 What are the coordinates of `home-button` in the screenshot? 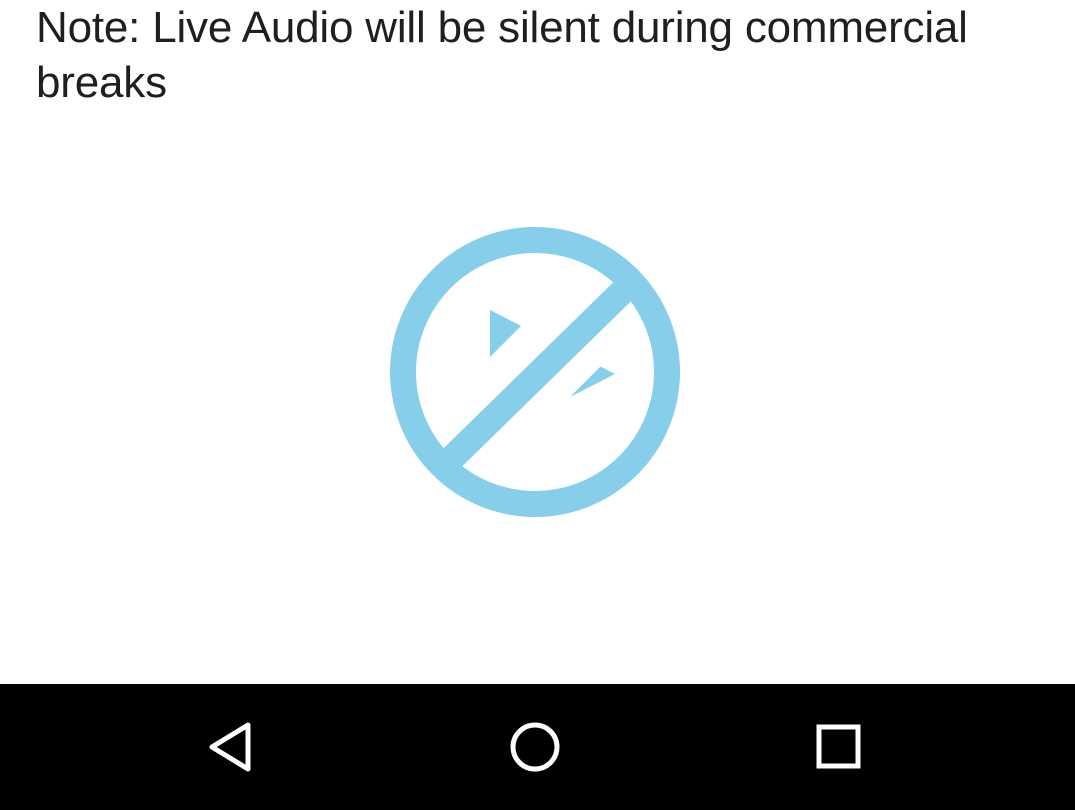 It's located at (535, 747).